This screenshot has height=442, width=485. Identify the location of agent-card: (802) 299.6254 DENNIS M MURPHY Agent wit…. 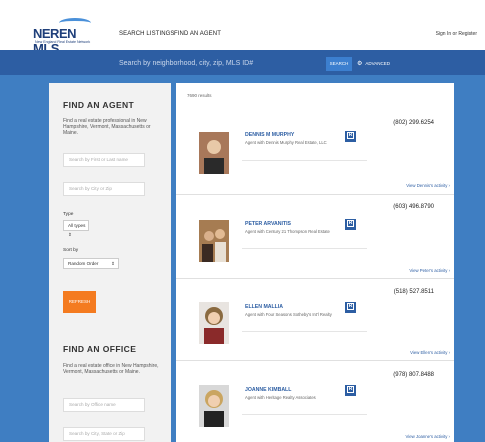
(315, 155).